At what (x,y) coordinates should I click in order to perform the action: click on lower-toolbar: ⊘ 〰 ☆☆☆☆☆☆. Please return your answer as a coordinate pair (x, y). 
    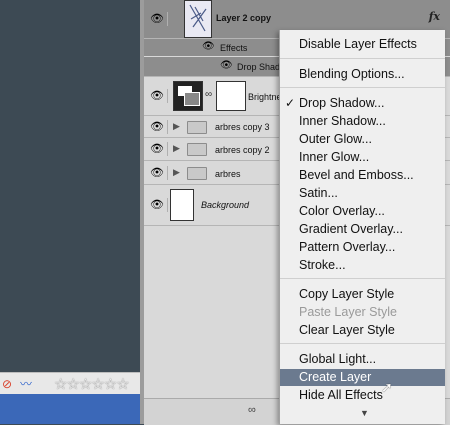
    Looking at the image, I should click on (70, 383).